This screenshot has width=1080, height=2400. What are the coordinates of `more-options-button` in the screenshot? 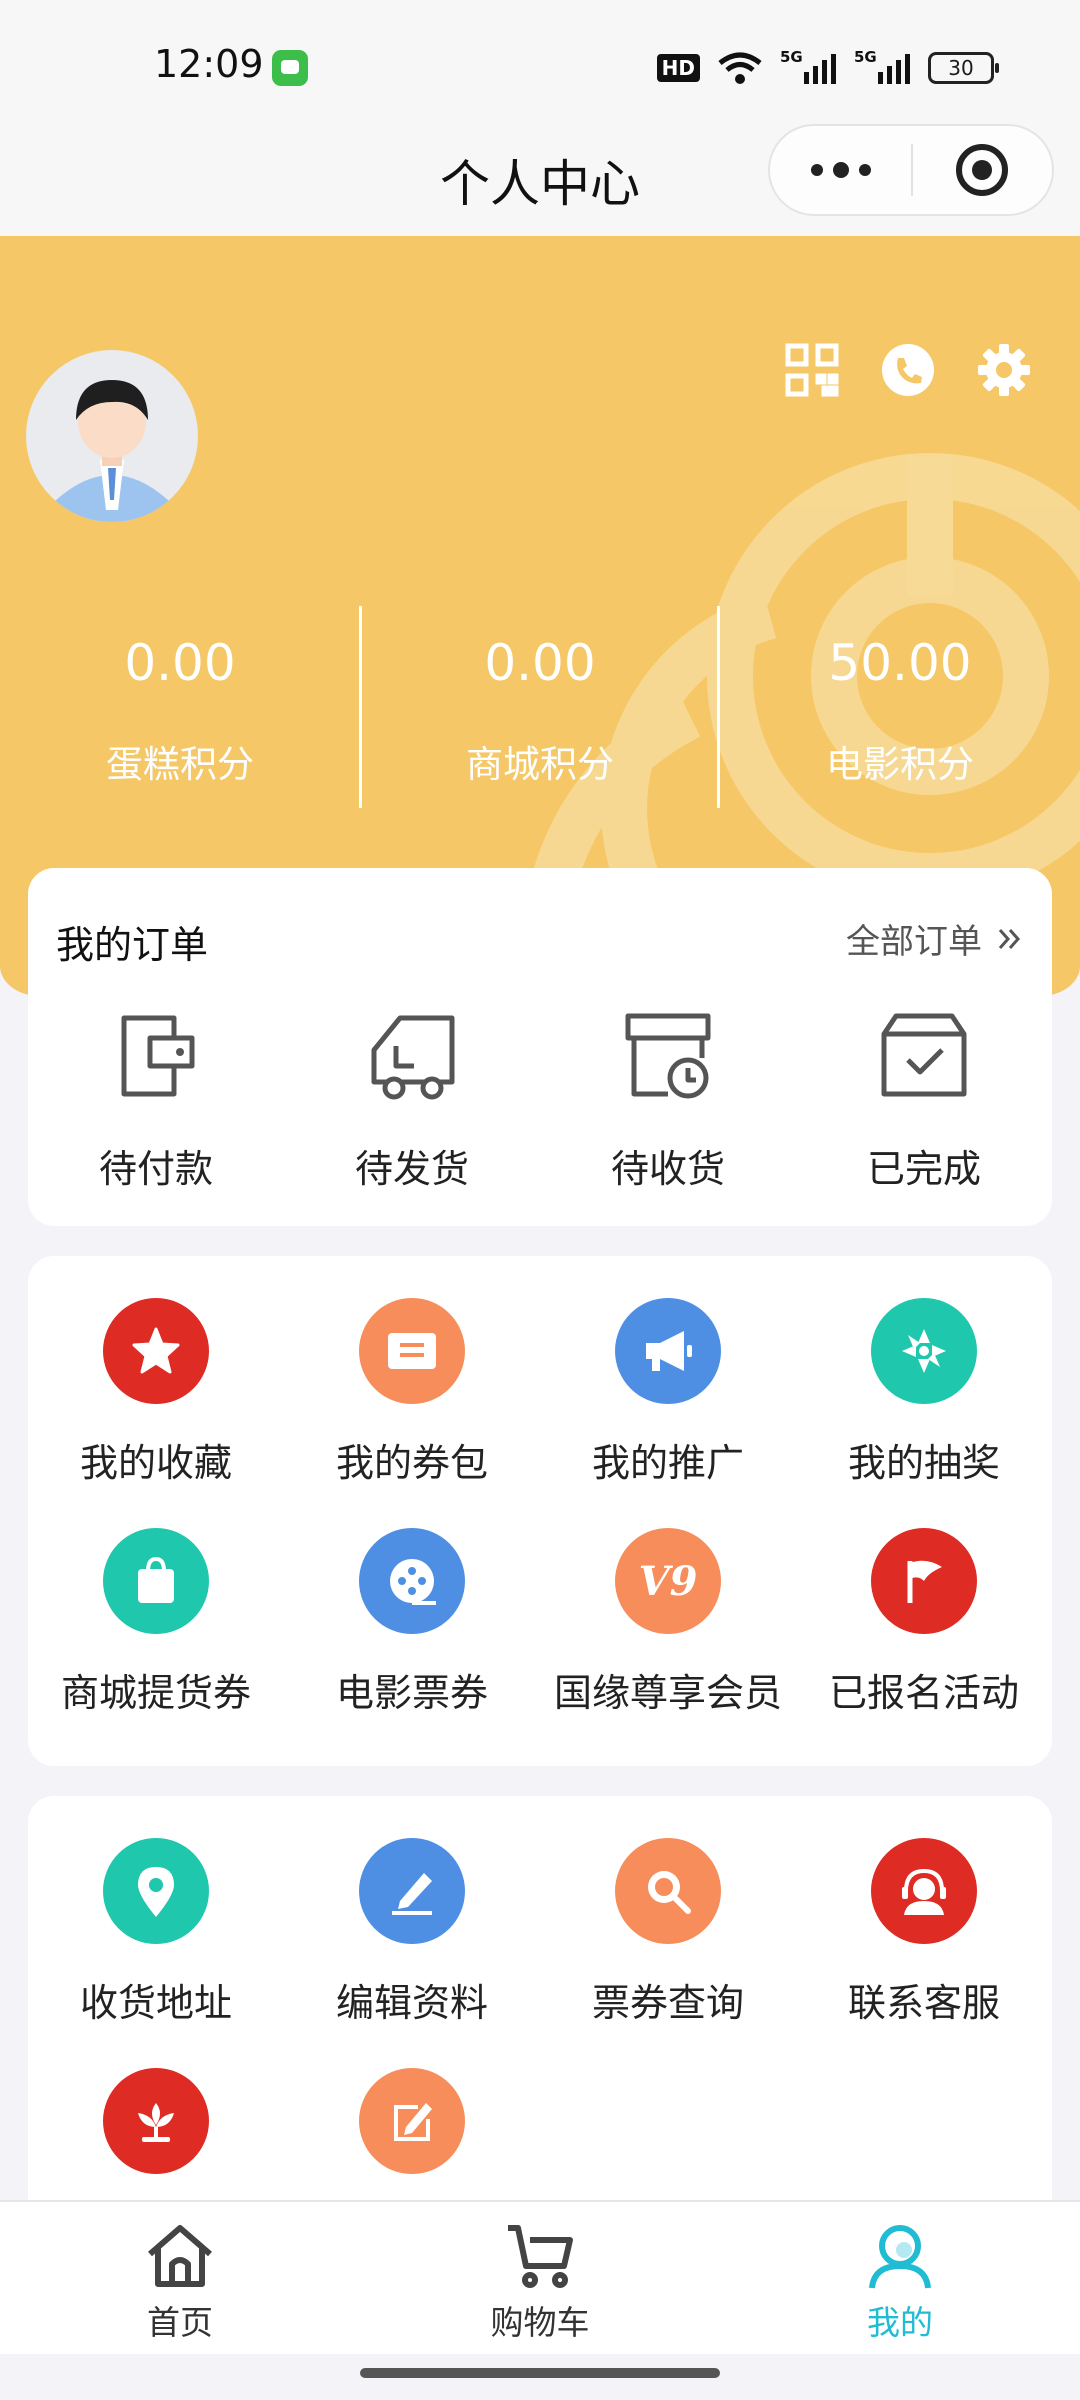 It's located at (840, 170).